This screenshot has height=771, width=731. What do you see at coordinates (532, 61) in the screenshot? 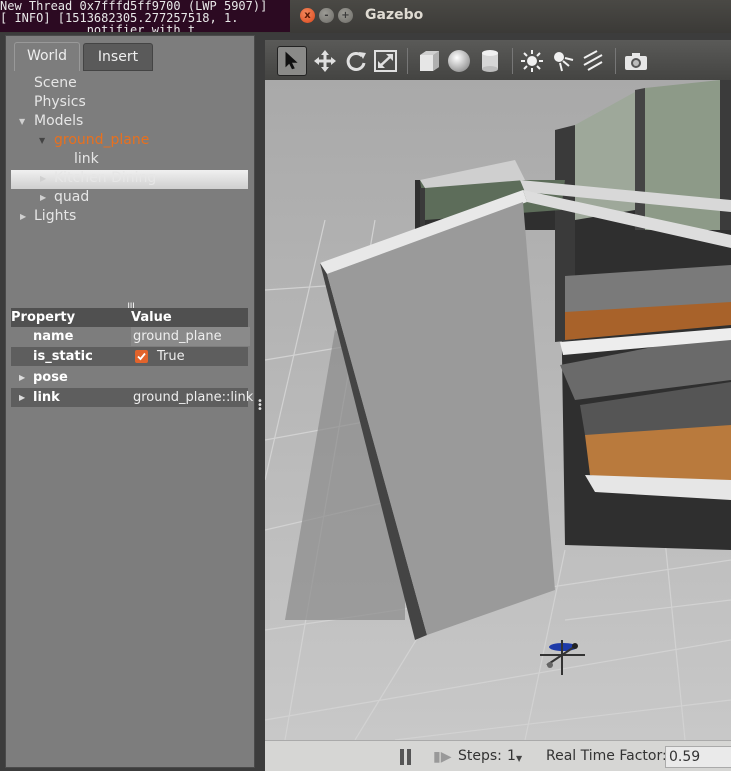
I see `sun-icon` at bounding box center [532, 61].